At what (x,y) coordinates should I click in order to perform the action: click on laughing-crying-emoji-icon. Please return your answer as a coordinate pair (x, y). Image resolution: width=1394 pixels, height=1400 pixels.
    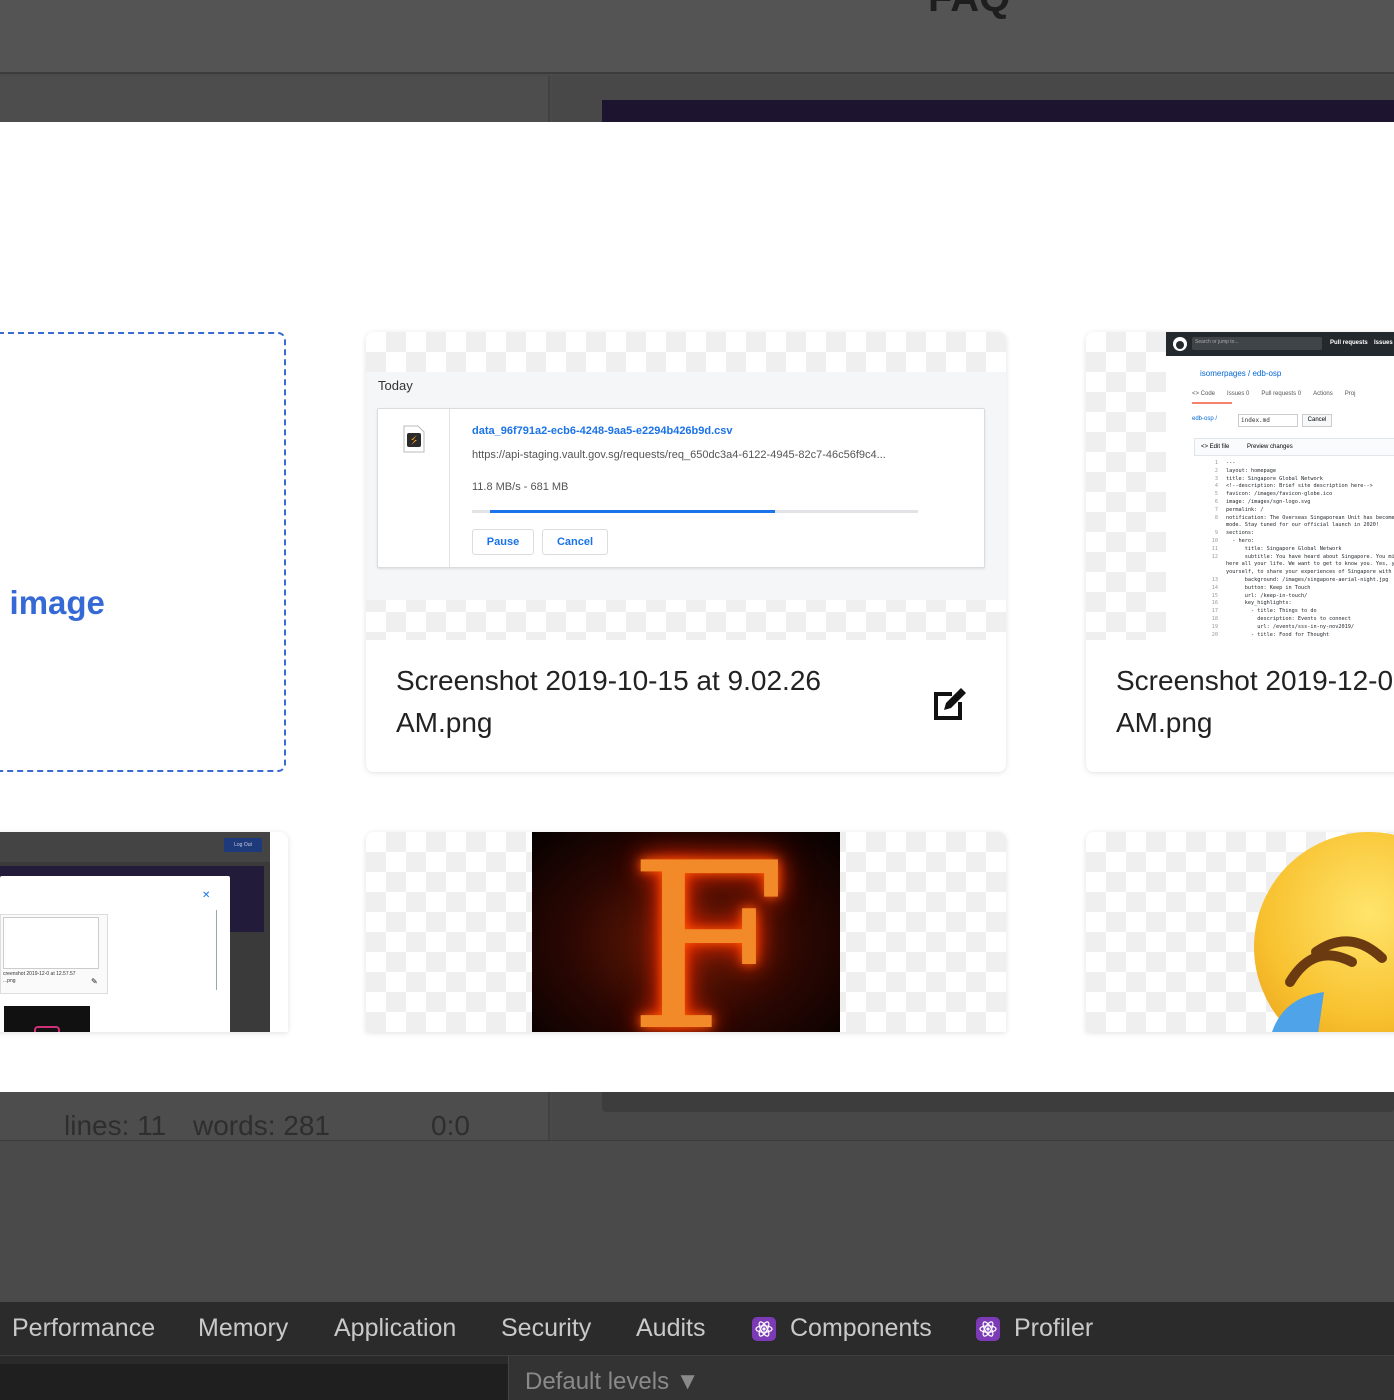
    Looking at the image, I should click on (1324, 932).